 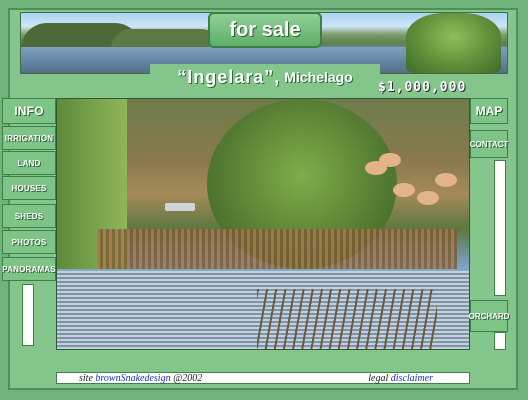 I want to click on nav-sheds-button: SHEDS, so click(x=29, y=216).